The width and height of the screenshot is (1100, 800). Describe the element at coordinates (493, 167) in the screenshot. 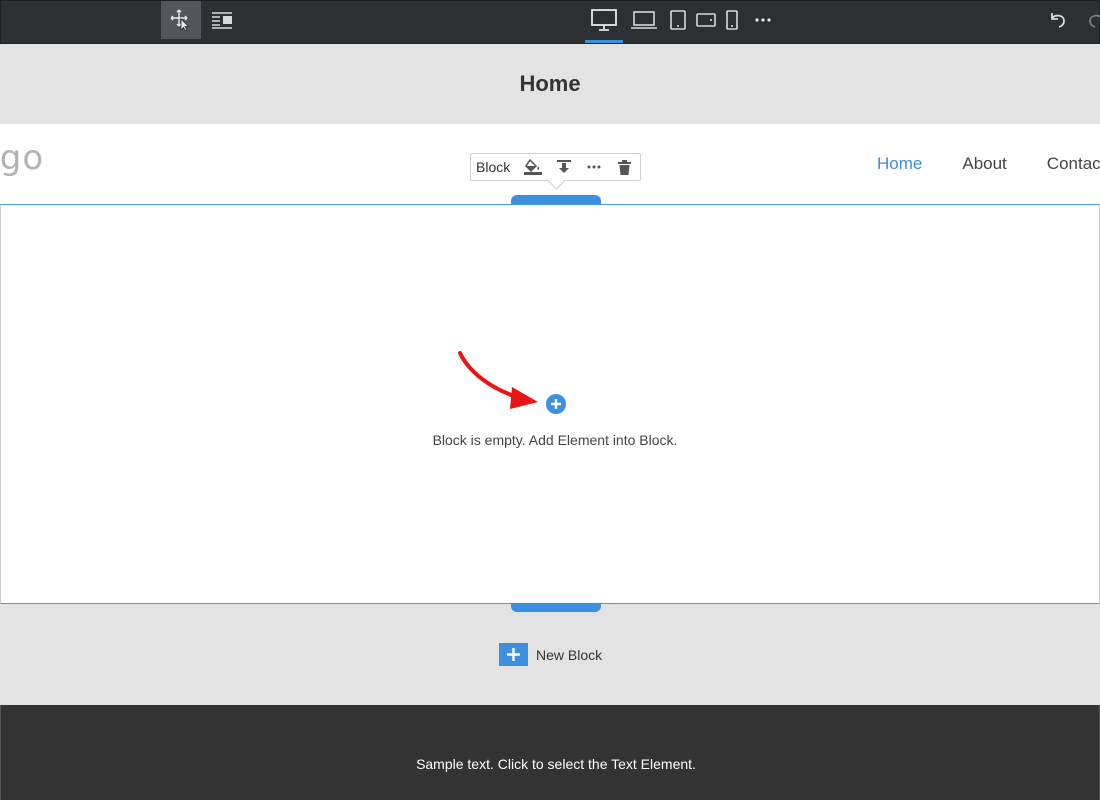

I see `block-toolbar-label: Block` at that location.